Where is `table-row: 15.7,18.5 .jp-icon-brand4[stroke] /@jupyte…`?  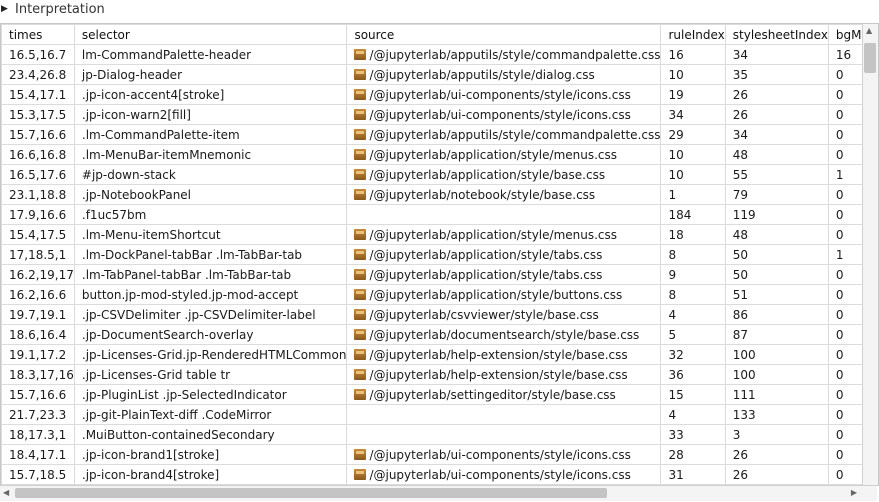 table-row: 15.7,18.5 .jp-icon-brand4[stroke] /@jupyte… is located at coordinates (439, 474).